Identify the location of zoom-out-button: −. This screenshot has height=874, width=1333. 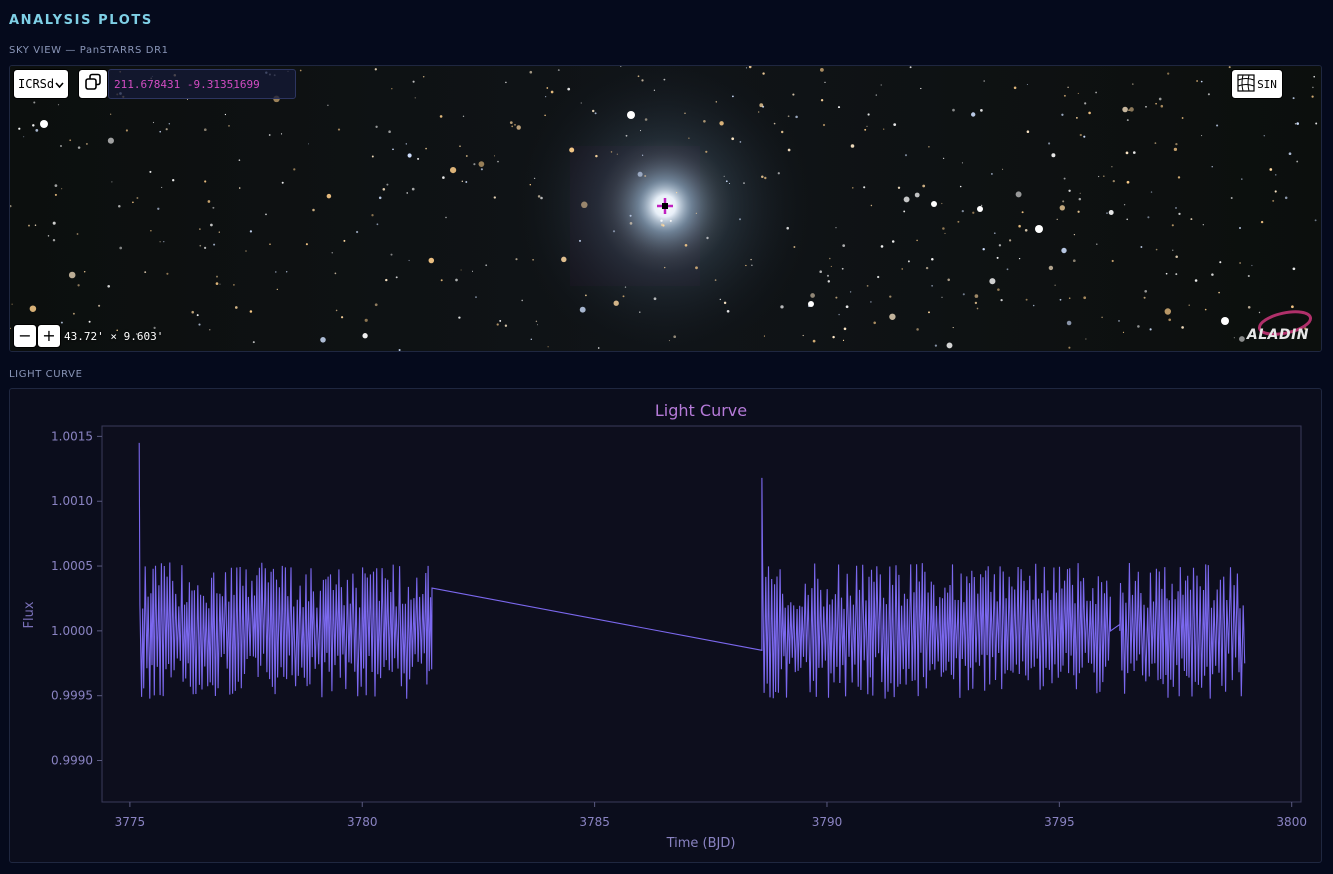
(25, 336).